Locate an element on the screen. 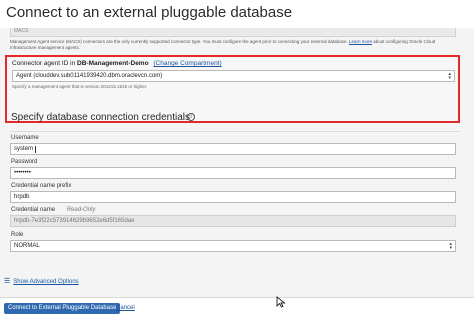 The image size is (474, 318). read-only-tag: Read-Only is located at coordinates (81, 210).